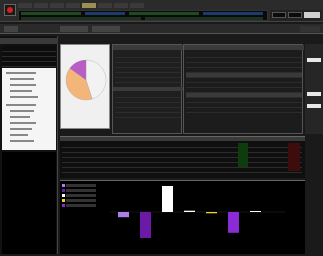 Image resolution: width=323 pixels, height=256 pixels. I want to click on summary-panel, so click(147, 89).